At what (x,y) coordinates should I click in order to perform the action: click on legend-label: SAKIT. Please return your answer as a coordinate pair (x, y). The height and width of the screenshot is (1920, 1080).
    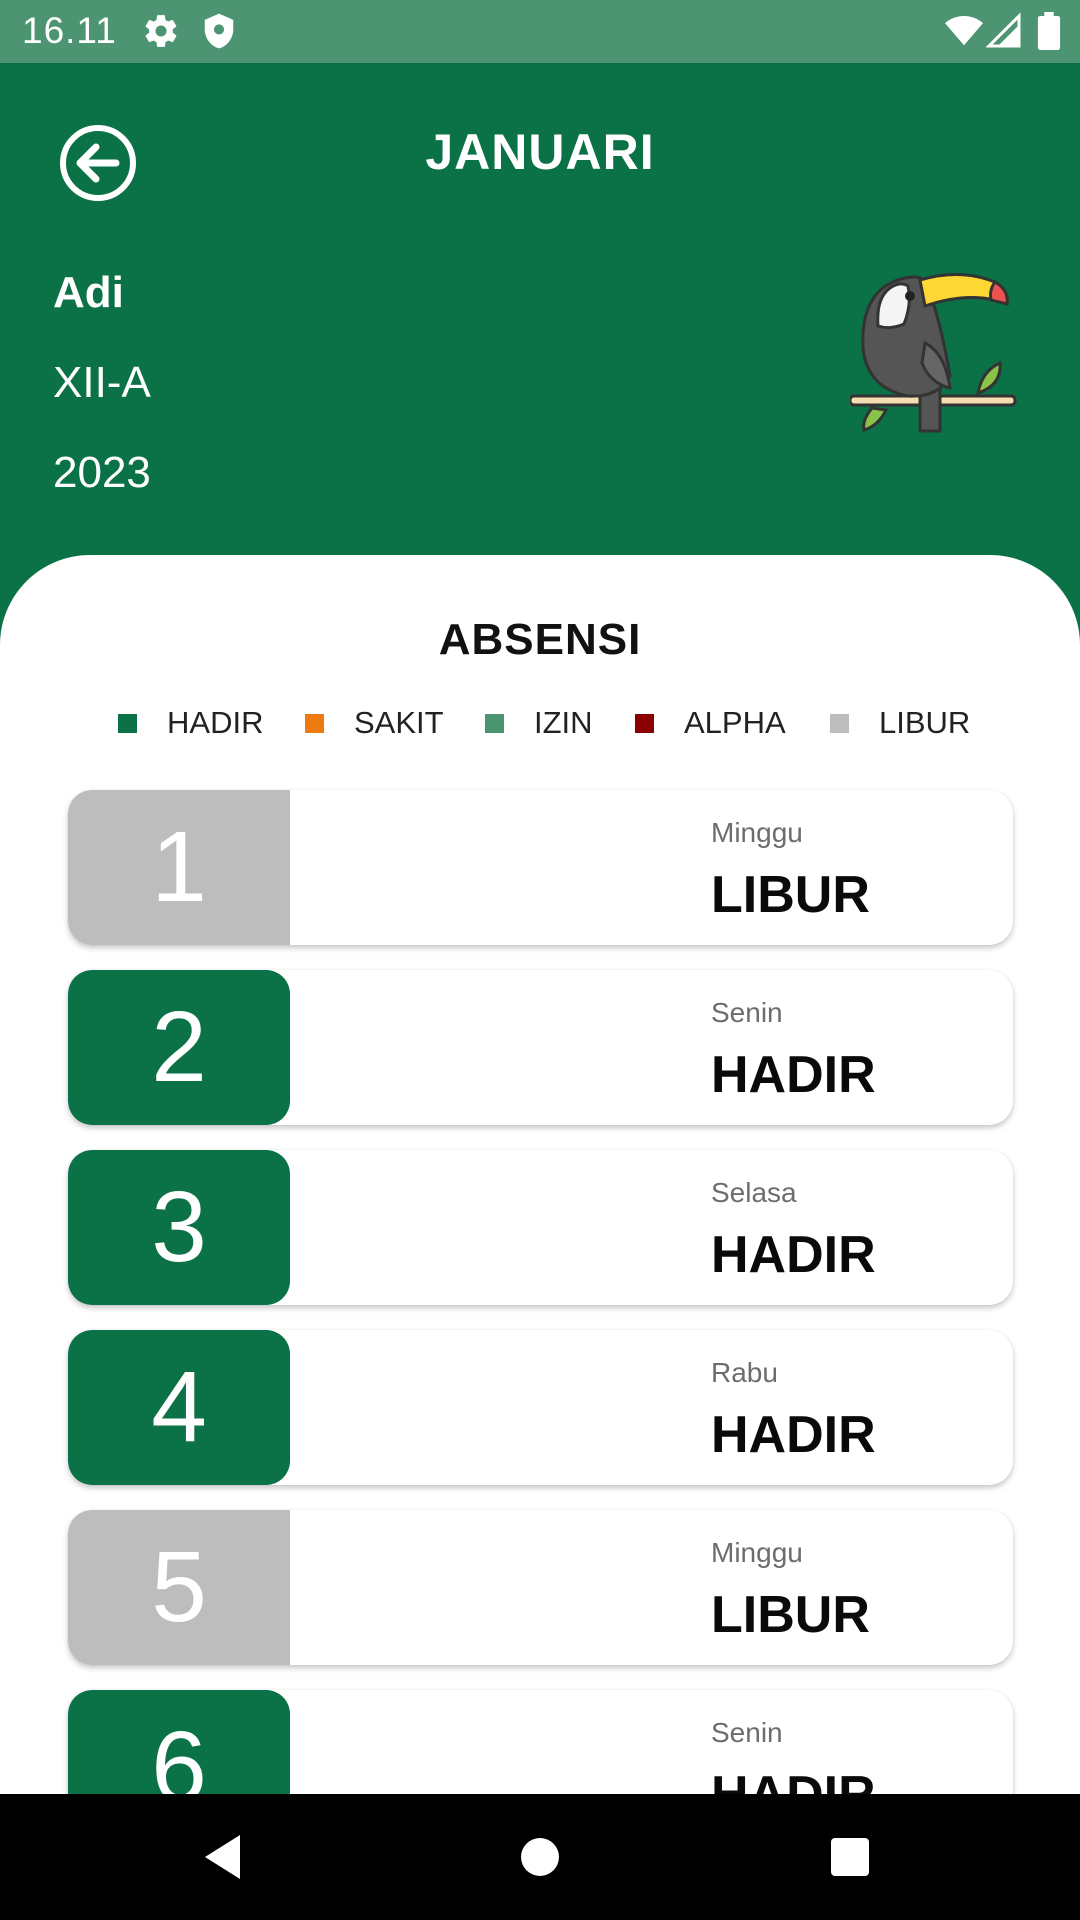
    Looking at the image, I should click on (399, 722).